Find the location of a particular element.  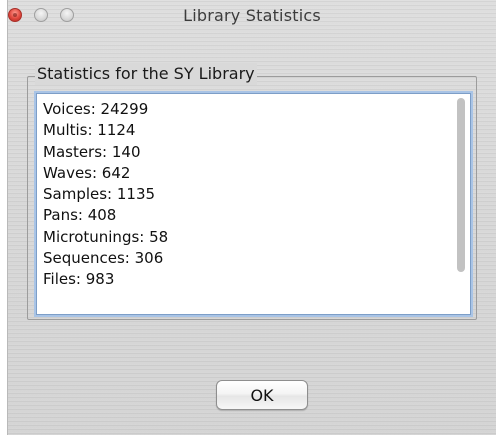

vertical-scrollbar is located at coordinates (461, 204).